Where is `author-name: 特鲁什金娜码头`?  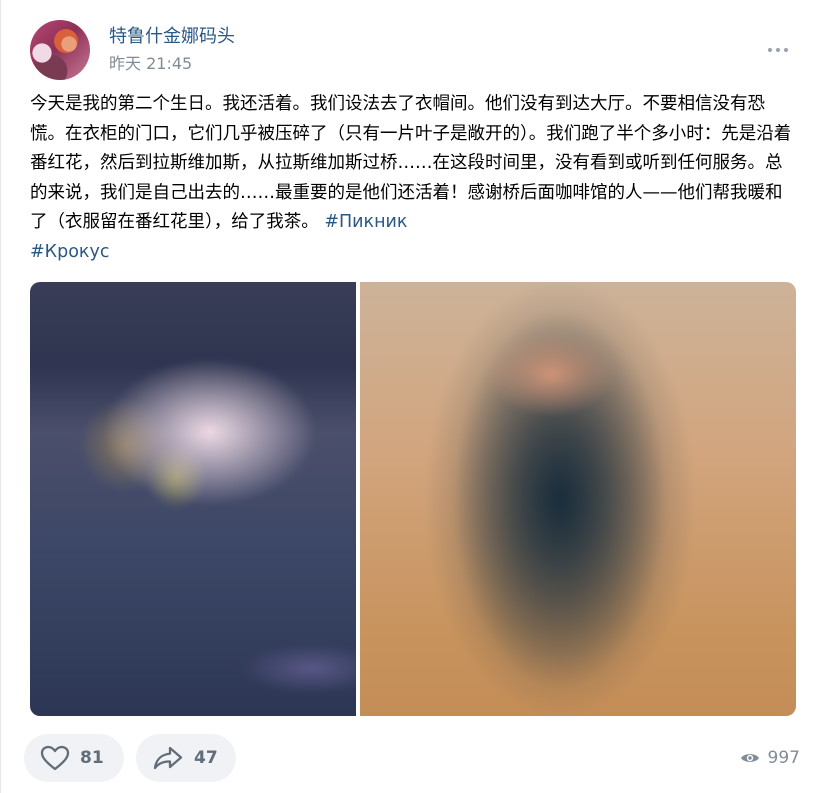
author-name: 特鲁什金娜码头 is located at coordinates (172, 37).